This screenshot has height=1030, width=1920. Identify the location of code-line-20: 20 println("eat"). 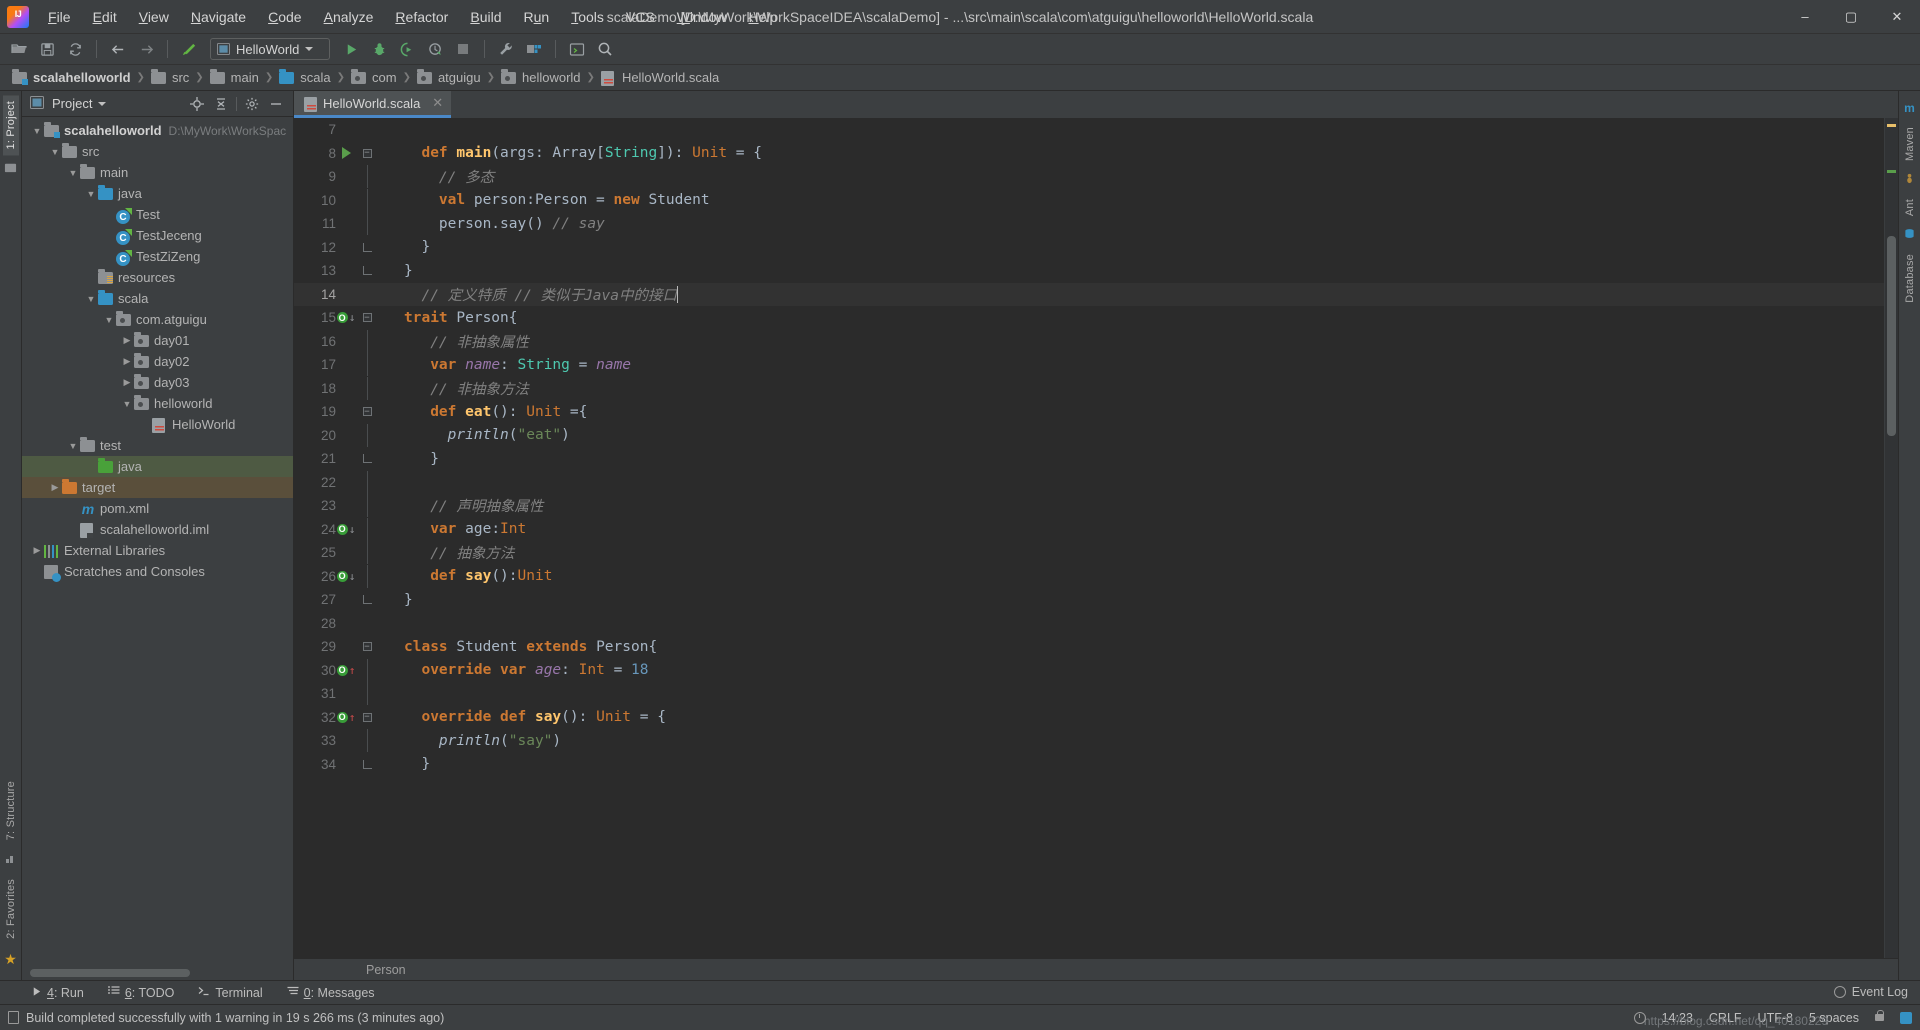
(1096, 435).